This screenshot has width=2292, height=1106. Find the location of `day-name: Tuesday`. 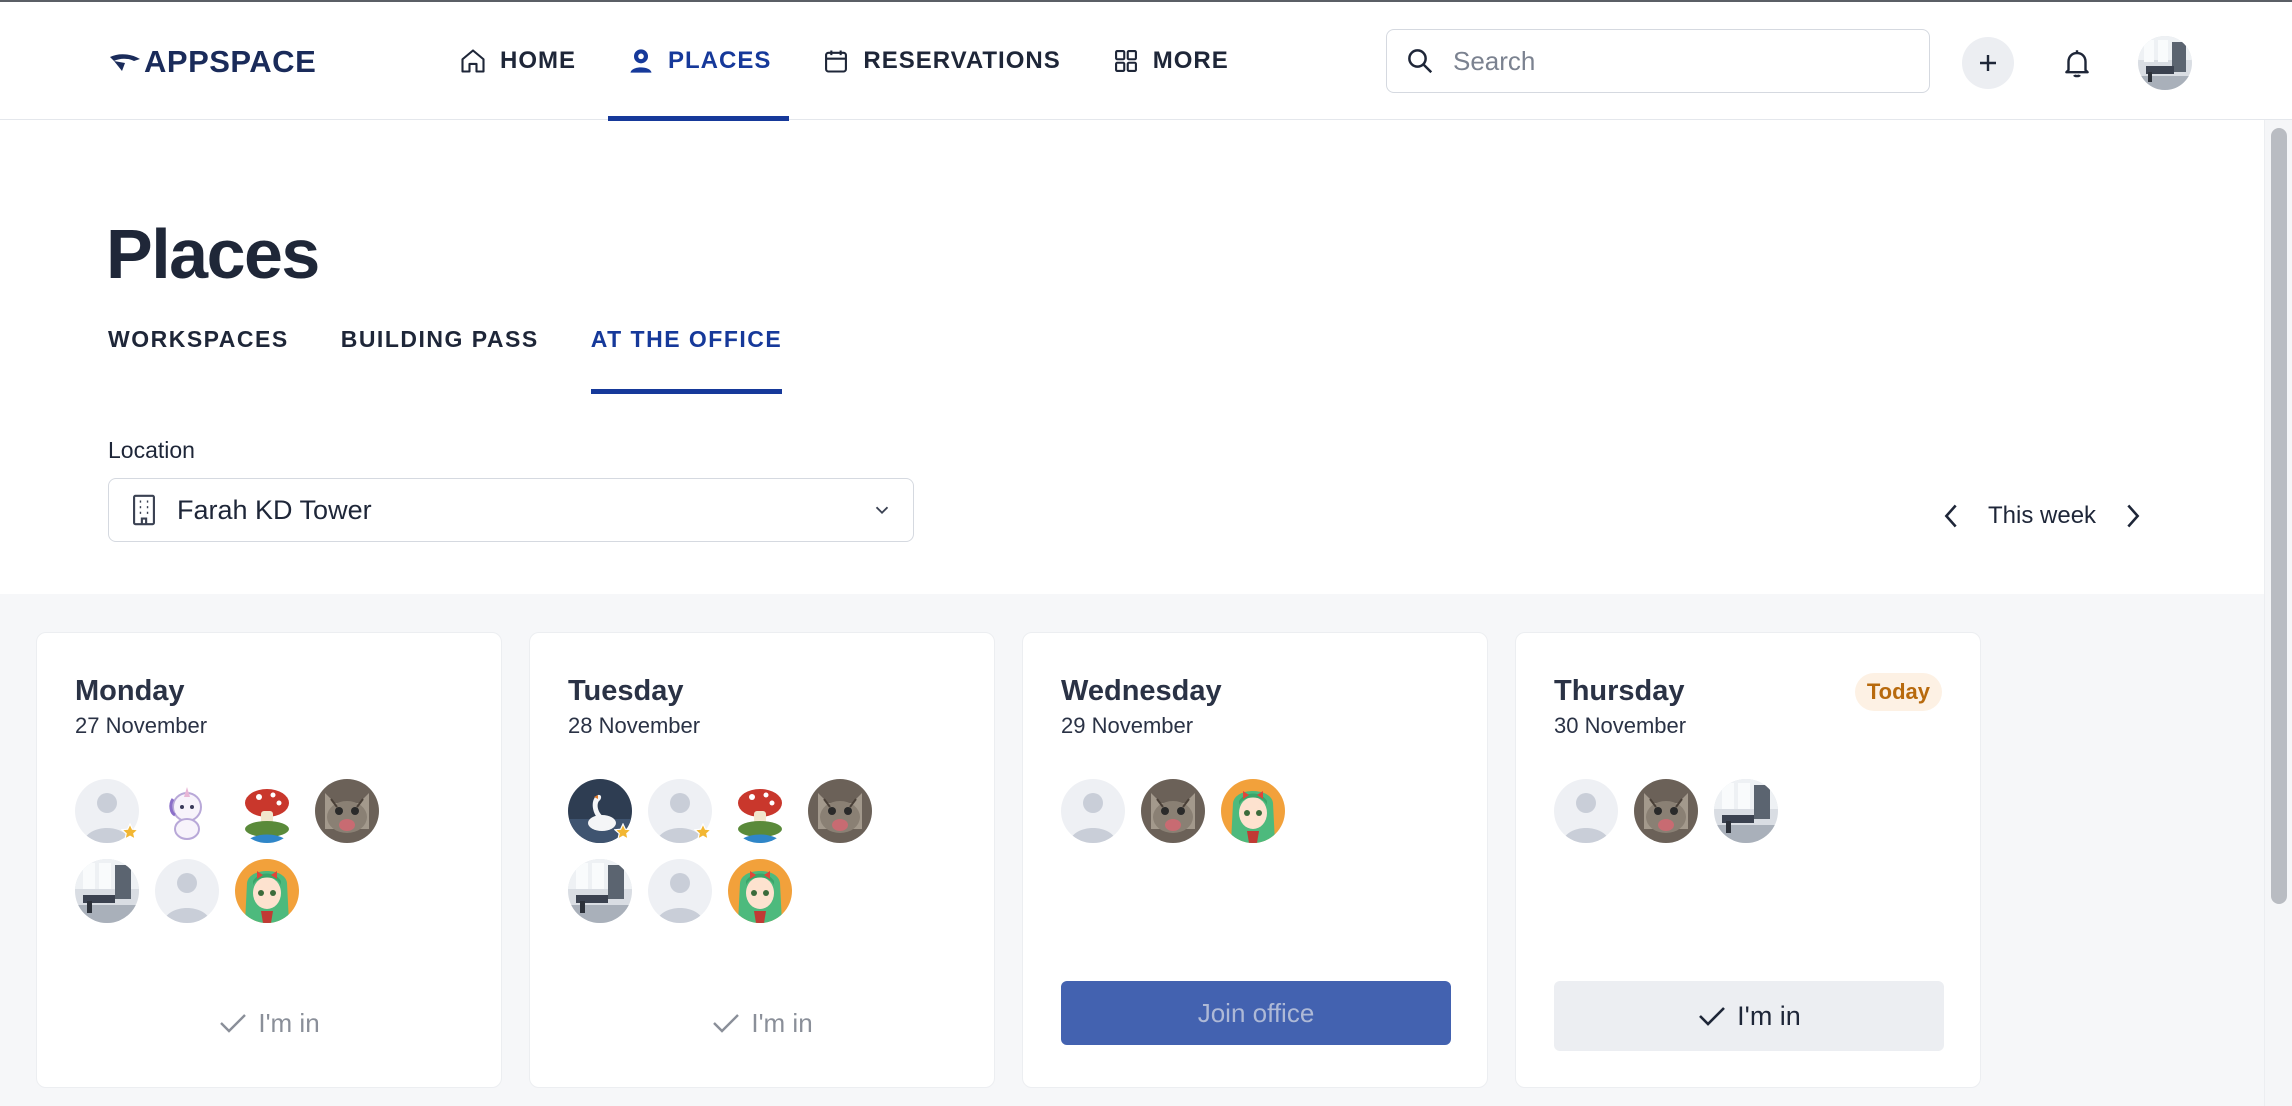

day-name: Tuesday is located at coordinates (626, 691).